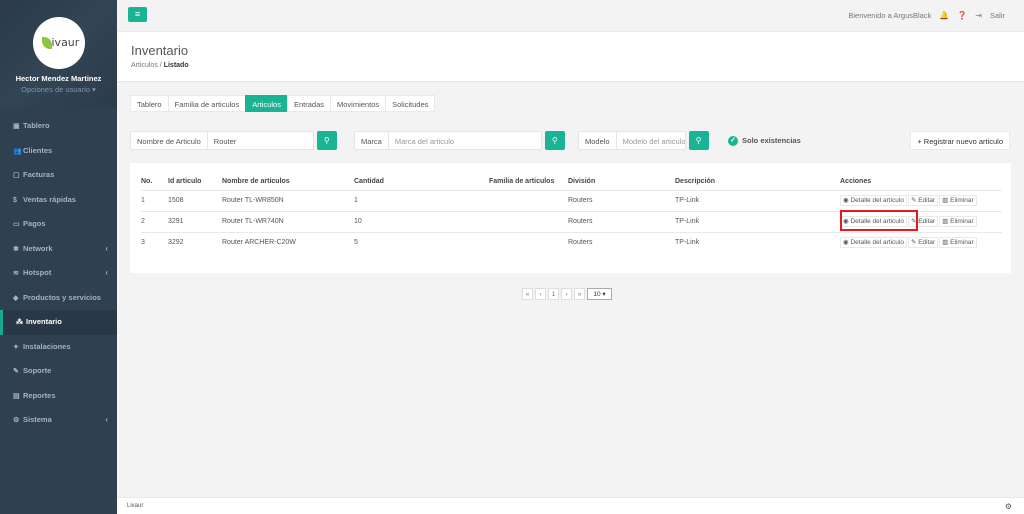  I want to click on cell-no: 3, so click(143, 243).